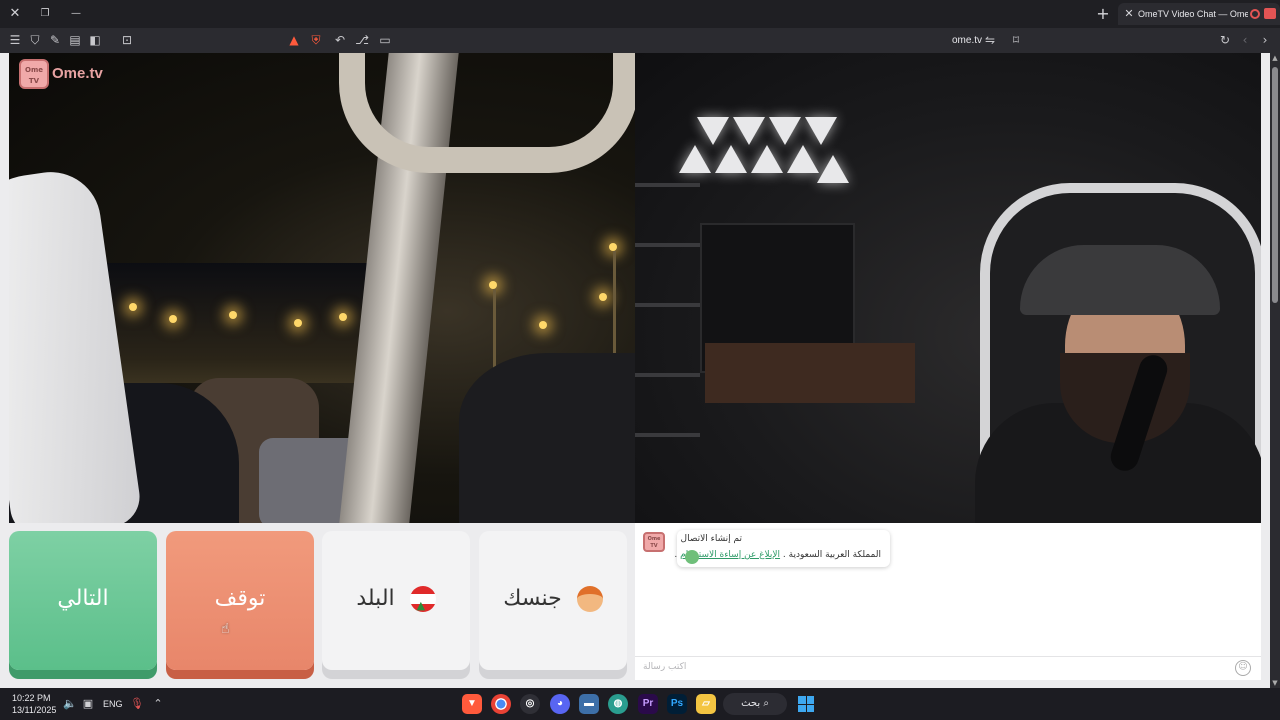  I want to click on show-hidden-icons-icon: ⌃, so click(158, 704).